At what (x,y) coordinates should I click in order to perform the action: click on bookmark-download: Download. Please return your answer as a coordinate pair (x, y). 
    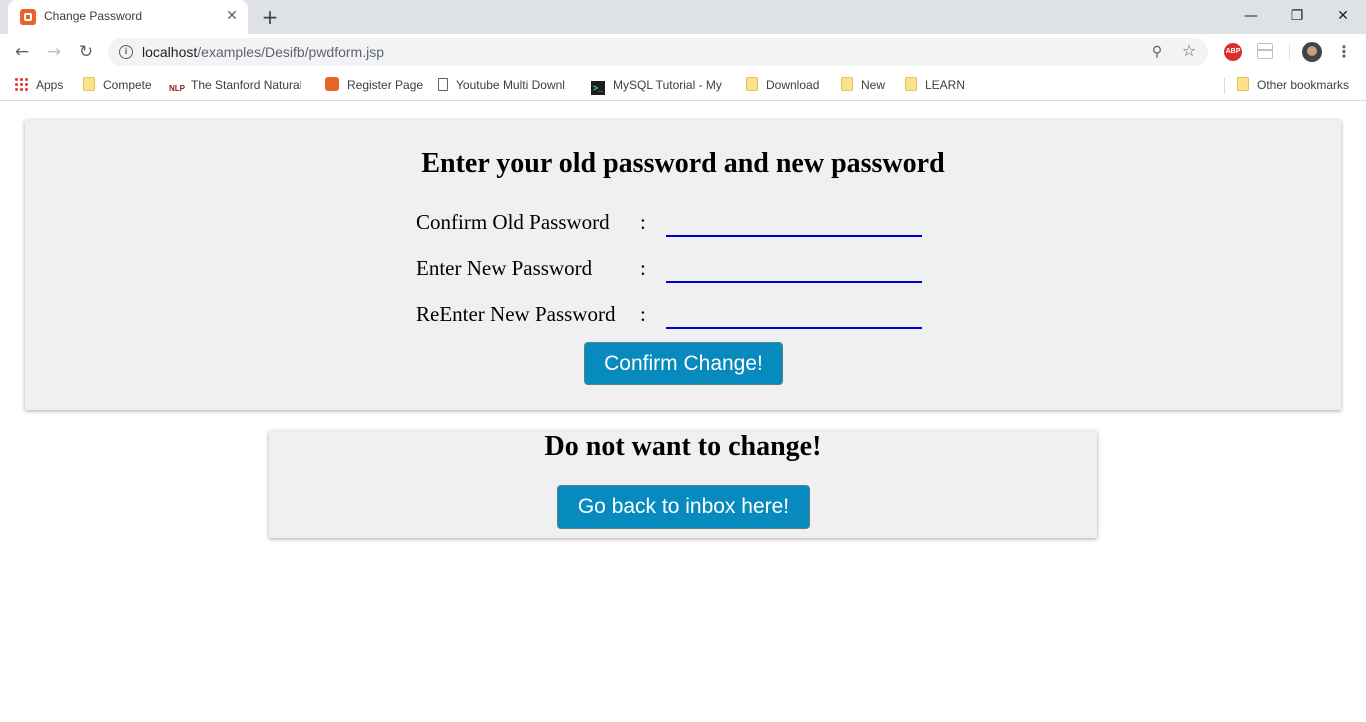
    Looking at the image, I should click on (782, 85).